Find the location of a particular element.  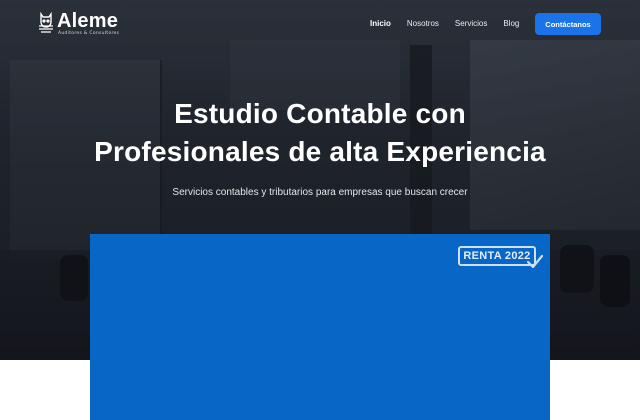

nav-item-inicio: Inicio is located at coordinates (380, 23).